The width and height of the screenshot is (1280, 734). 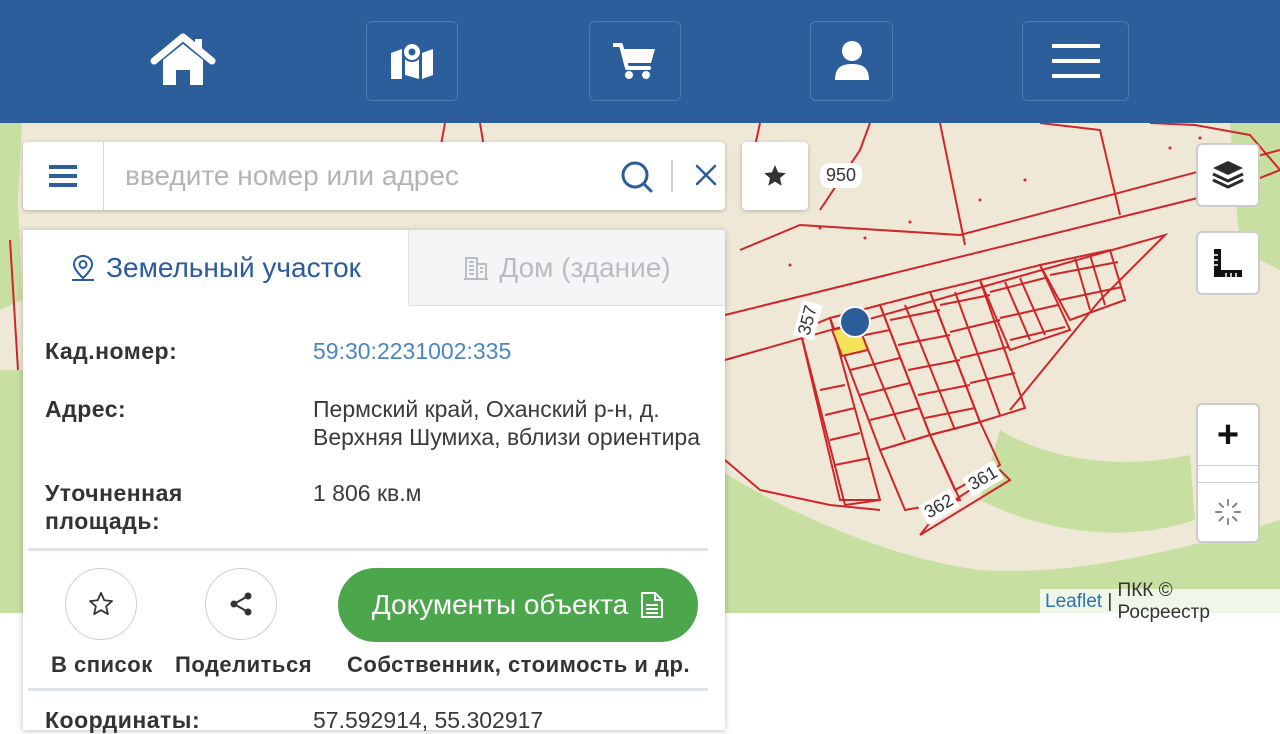 I want to click on share-button, so click(x=241, y=604).